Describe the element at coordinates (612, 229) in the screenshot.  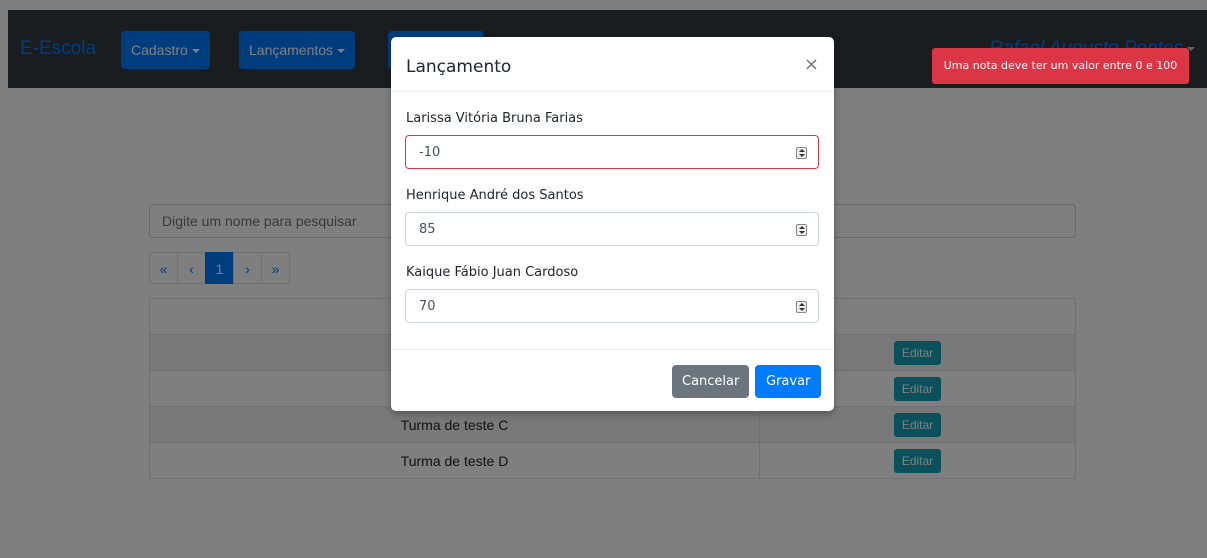
I see `grade-input: 85` at that location.